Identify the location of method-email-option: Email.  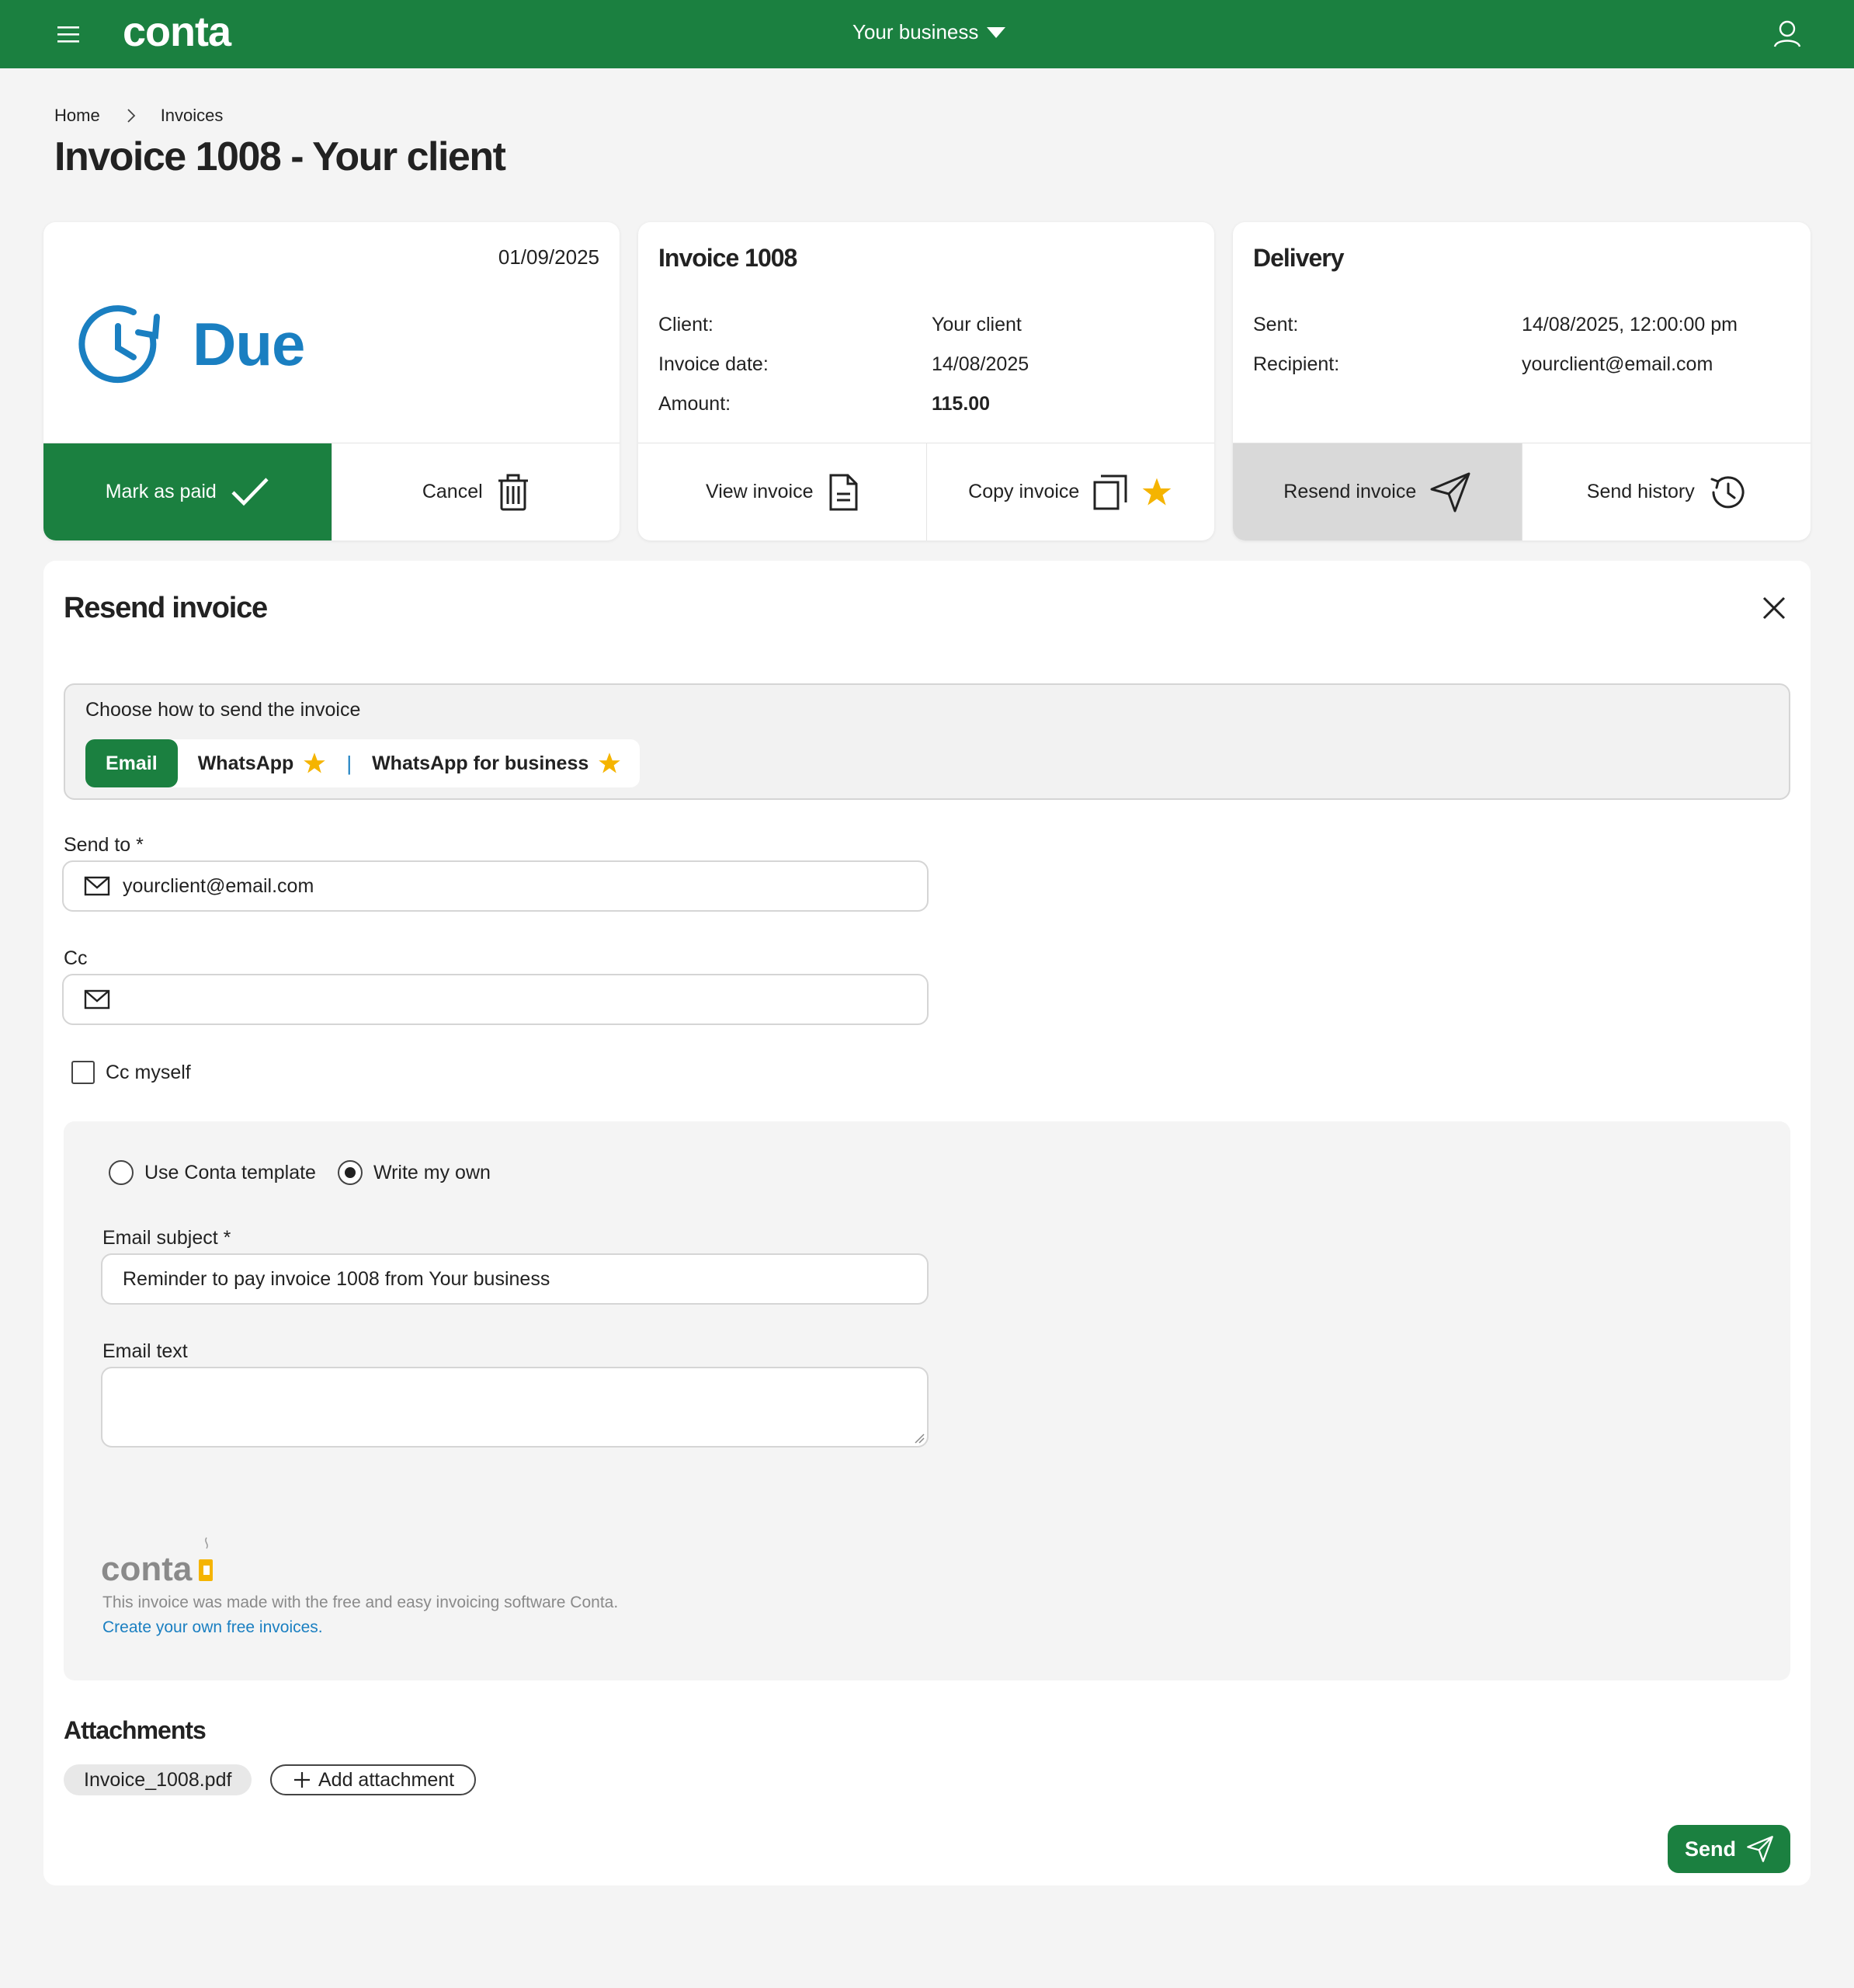
(131, 763).